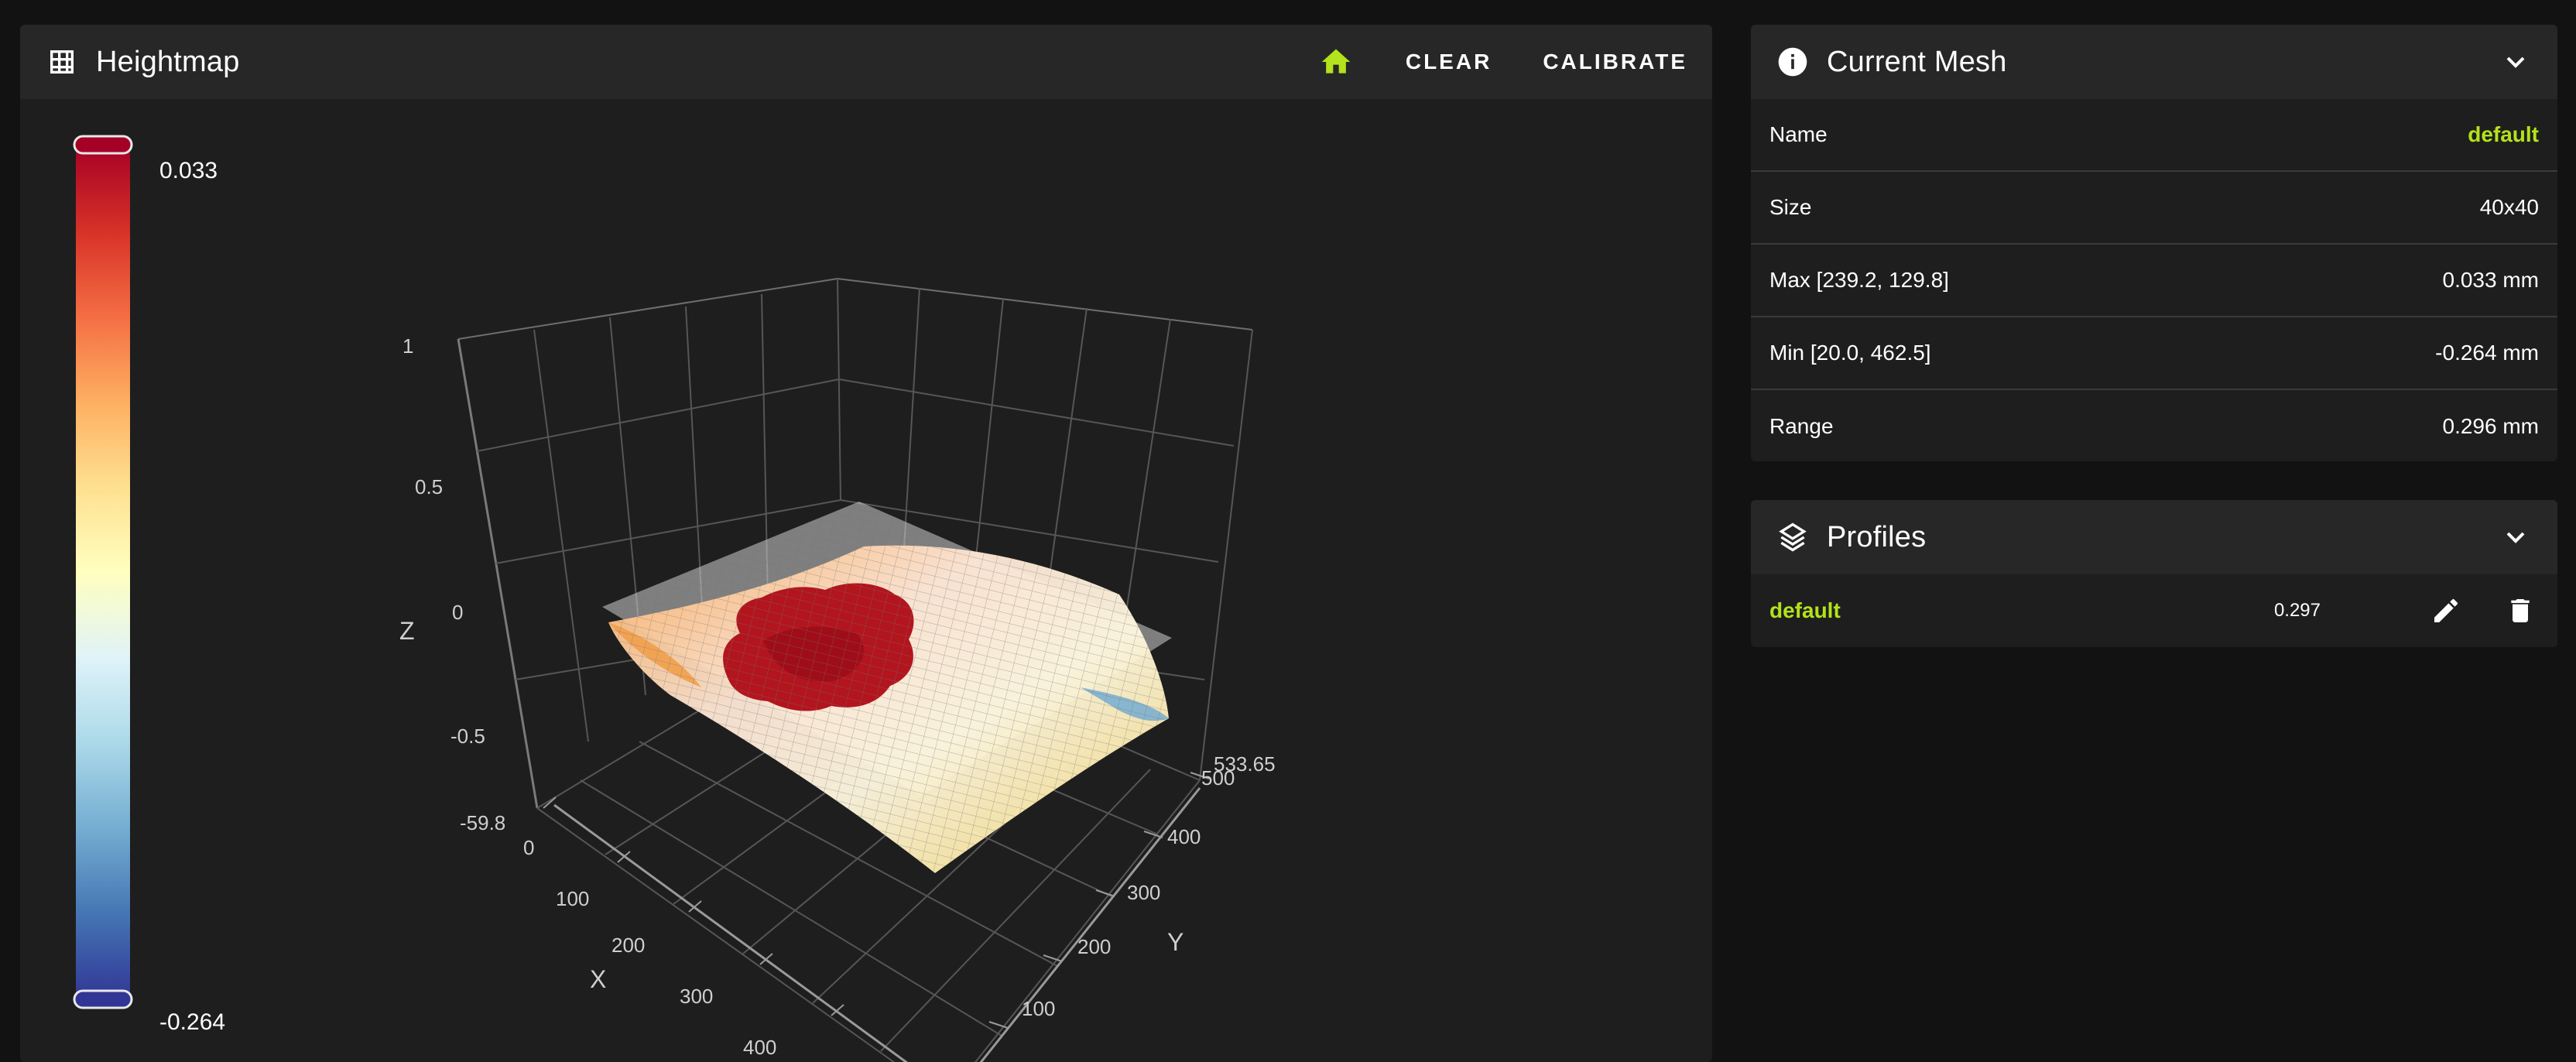  Describe the element at coordinates (2154, 425) in the screenshot. I see `mesh-row-range: Range 0.296 mm` at that location.